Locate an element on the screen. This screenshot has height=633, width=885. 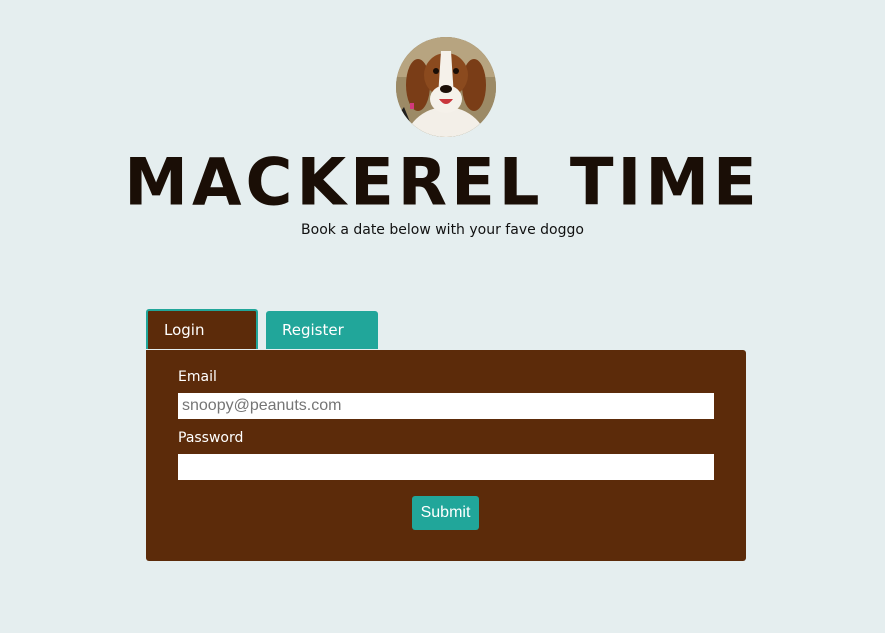
email-field is located at coordinates (446, 406).